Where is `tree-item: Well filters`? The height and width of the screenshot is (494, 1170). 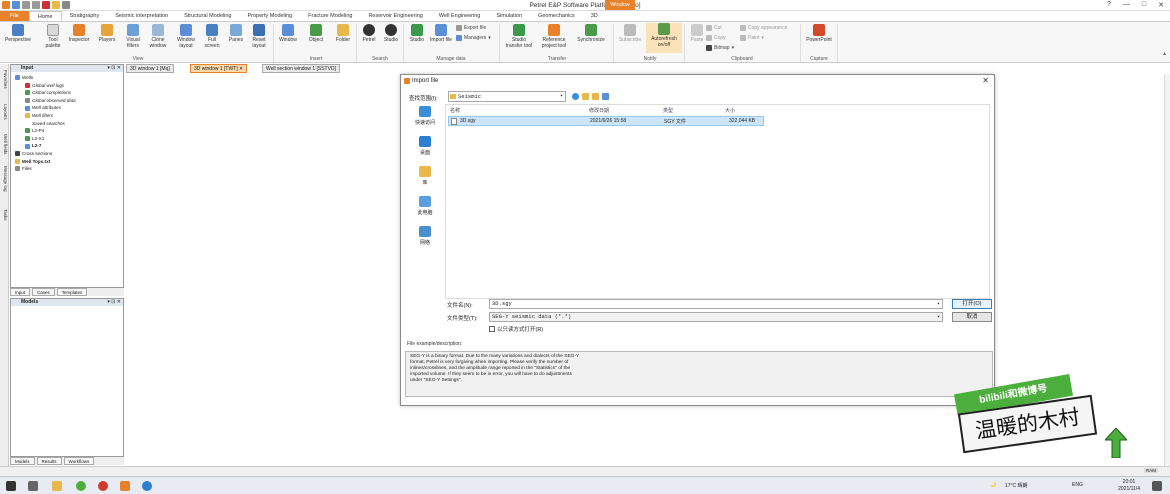
tree-item: Well filters is located at coordinates (67, 116).